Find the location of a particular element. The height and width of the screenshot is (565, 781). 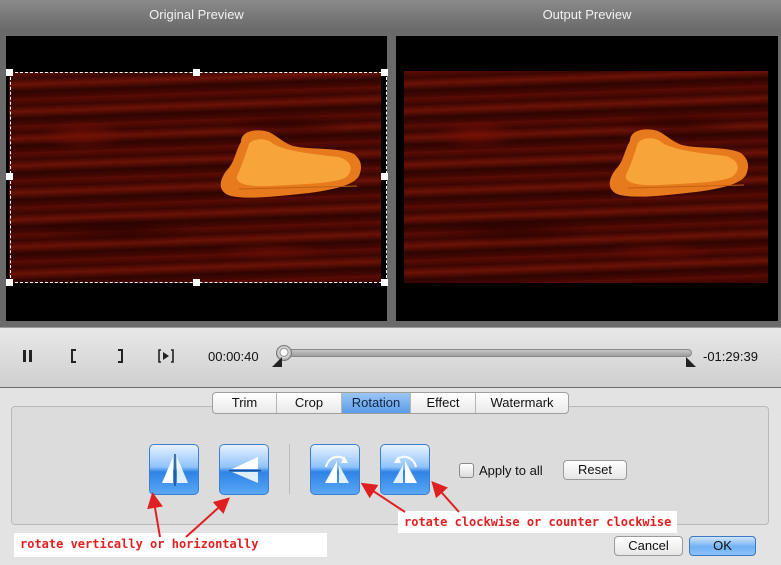

arrow-to-flip-horizontal is located at coordinates (207, 517).